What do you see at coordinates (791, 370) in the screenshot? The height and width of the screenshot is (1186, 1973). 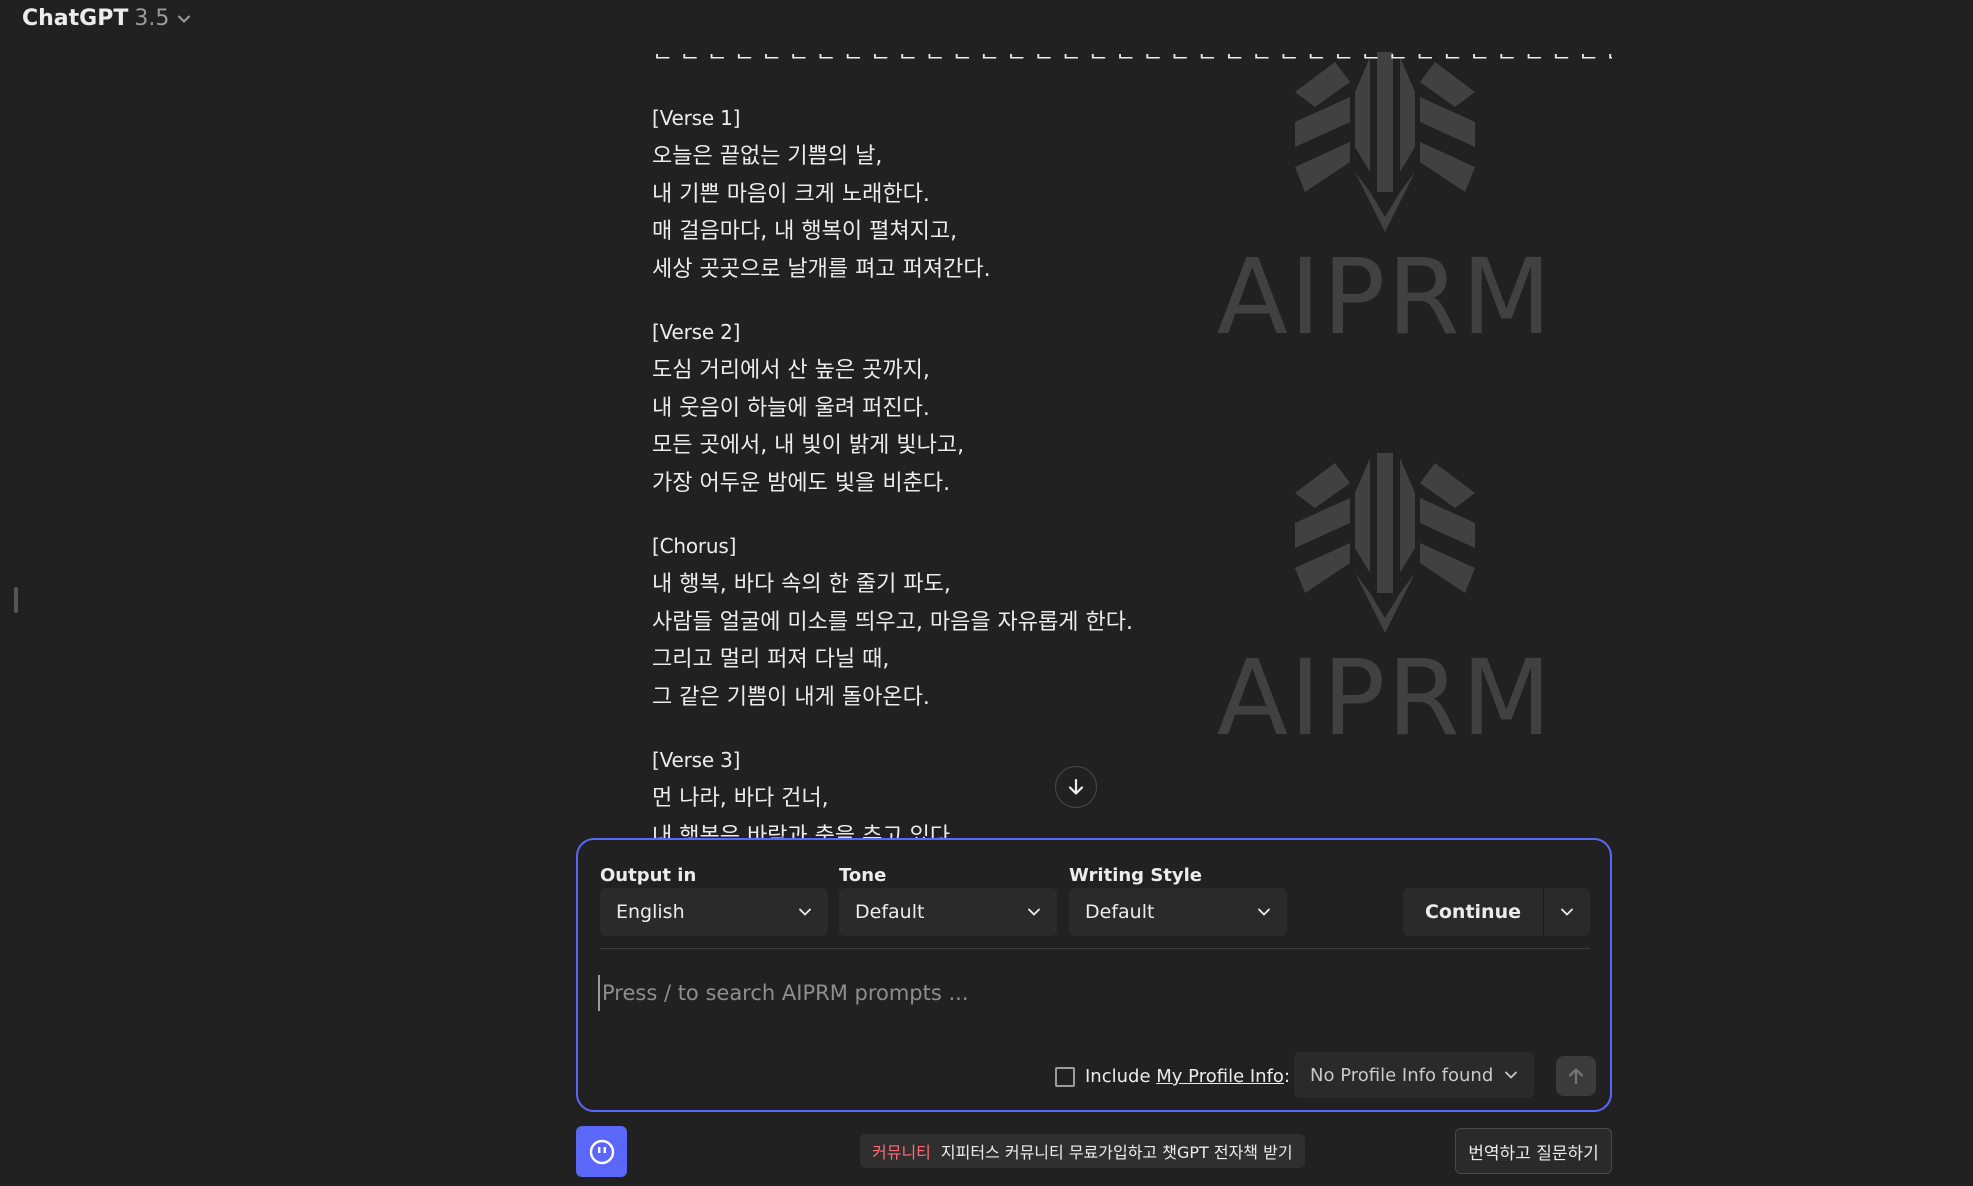 I see `lyric-line: 도심 거리에서 산 높은 곳까지,` at bounding box center [791, 370].